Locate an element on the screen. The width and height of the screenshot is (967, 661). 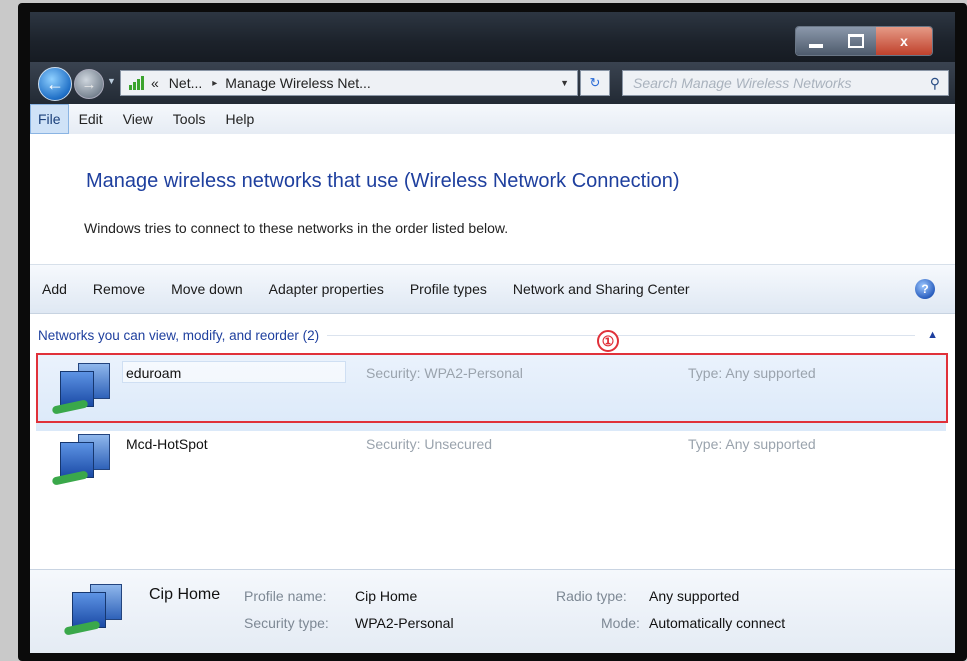
back-button: ← is located at coordinates (55, 84).